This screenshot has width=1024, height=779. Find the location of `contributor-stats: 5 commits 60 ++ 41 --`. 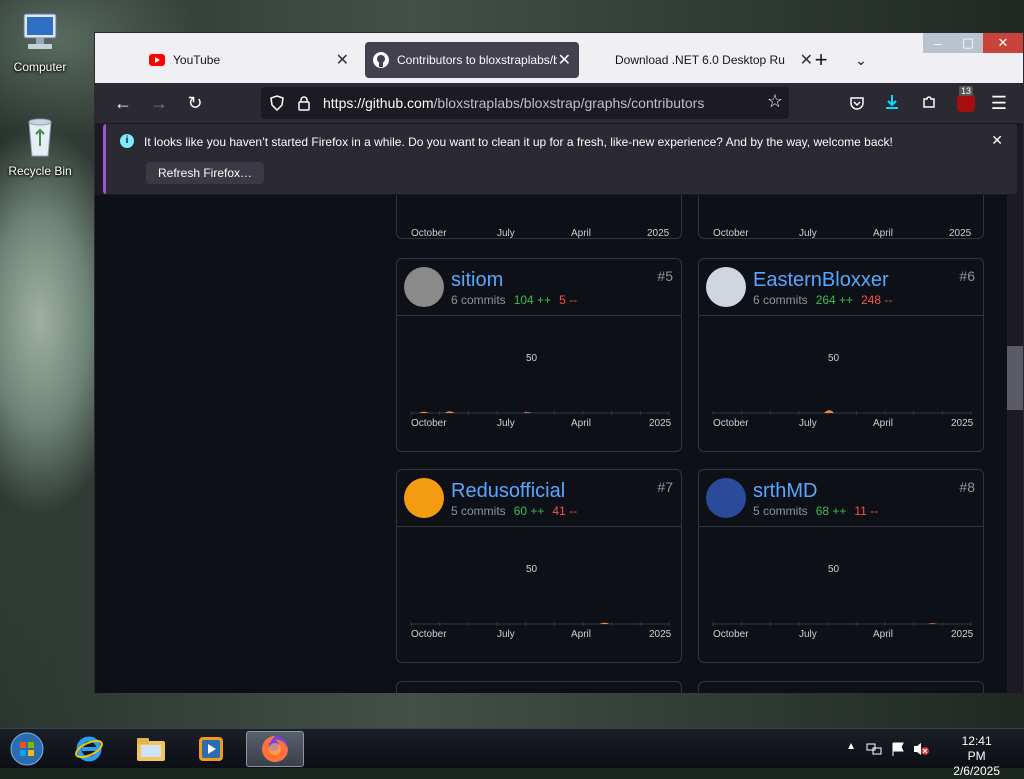

contributor-stats: 5 commits 60 ++ 41 -- is located at coordinates (514, 511).